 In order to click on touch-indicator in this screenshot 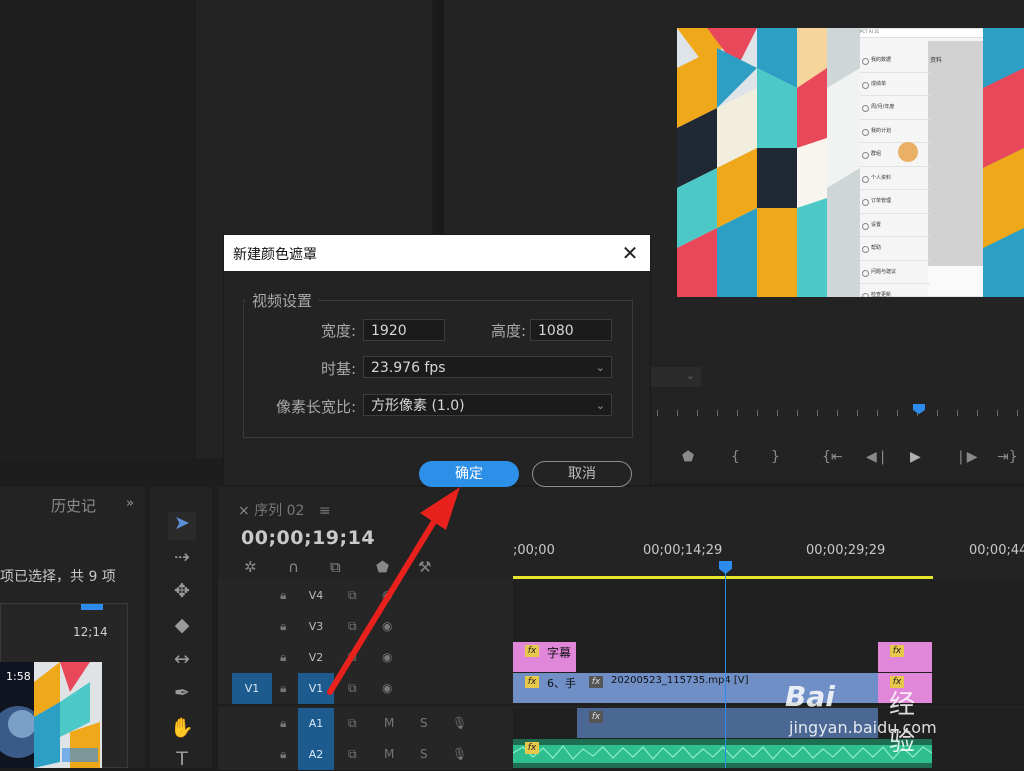, I will do `click(908, 152)`.